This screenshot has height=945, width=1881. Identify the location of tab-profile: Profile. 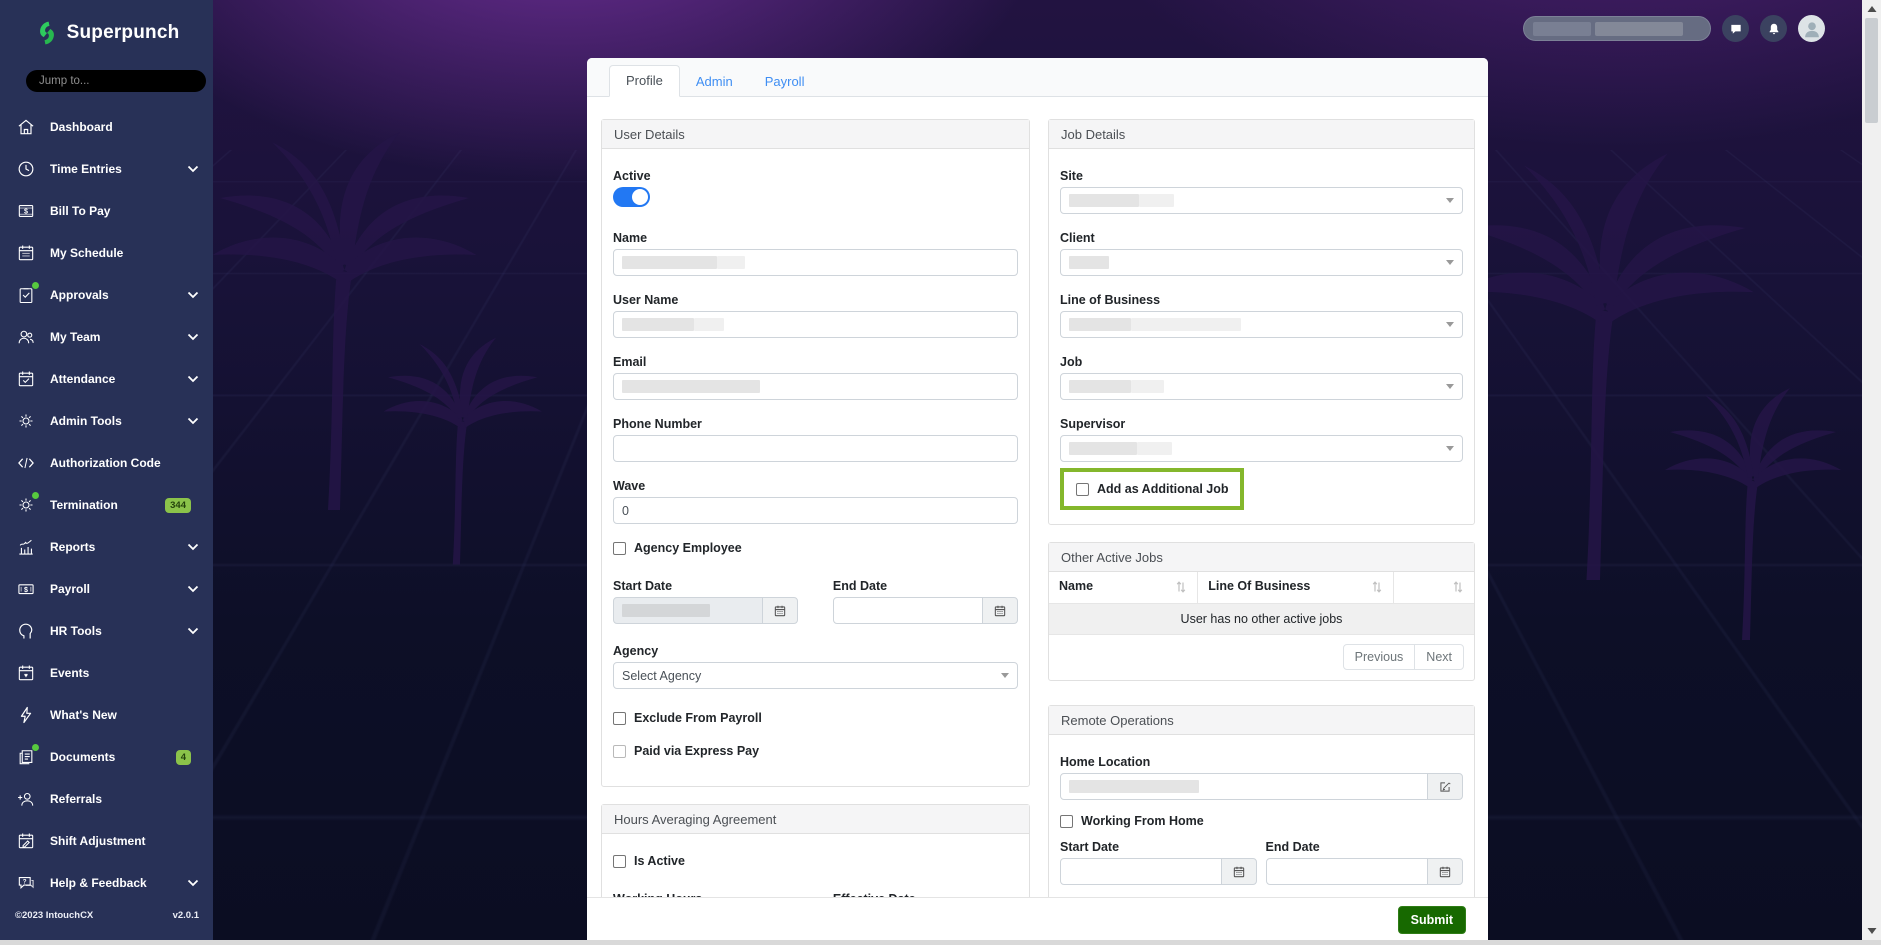
(644, 81).